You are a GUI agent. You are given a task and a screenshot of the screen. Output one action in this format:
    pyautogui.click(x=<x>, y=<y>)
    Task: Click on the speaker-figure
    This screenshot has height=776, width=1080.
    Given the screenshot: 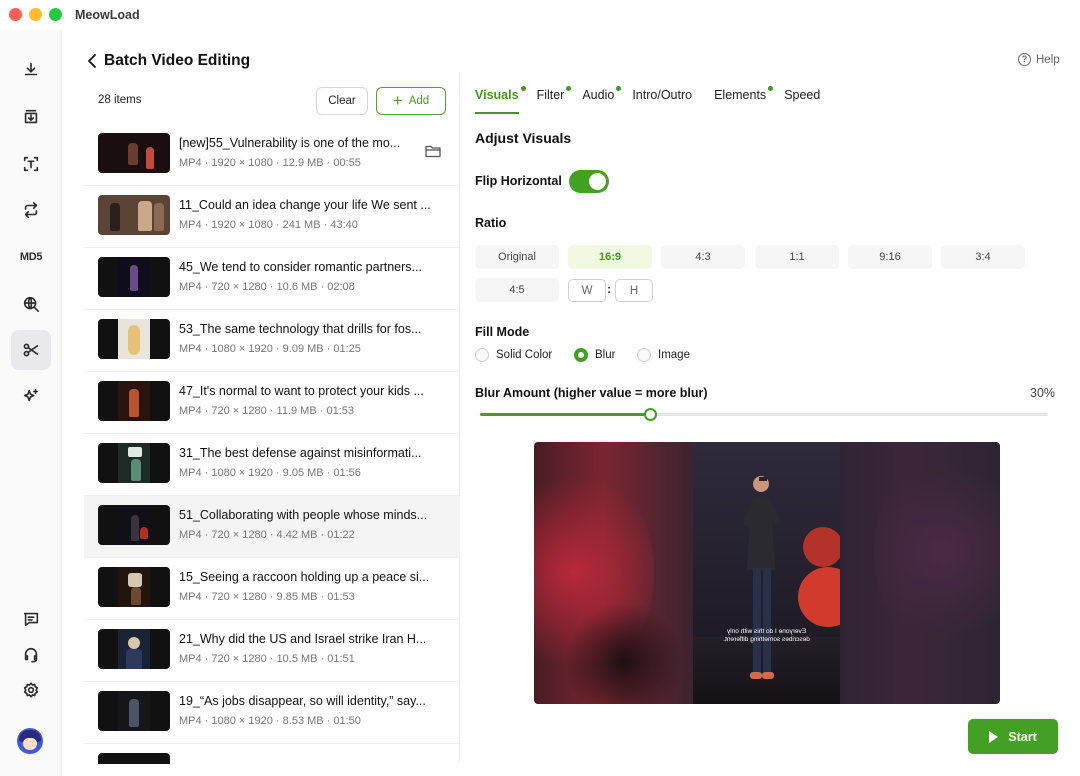 What is the action you would take?
    pyautogui.click(x=762, y=577)
    